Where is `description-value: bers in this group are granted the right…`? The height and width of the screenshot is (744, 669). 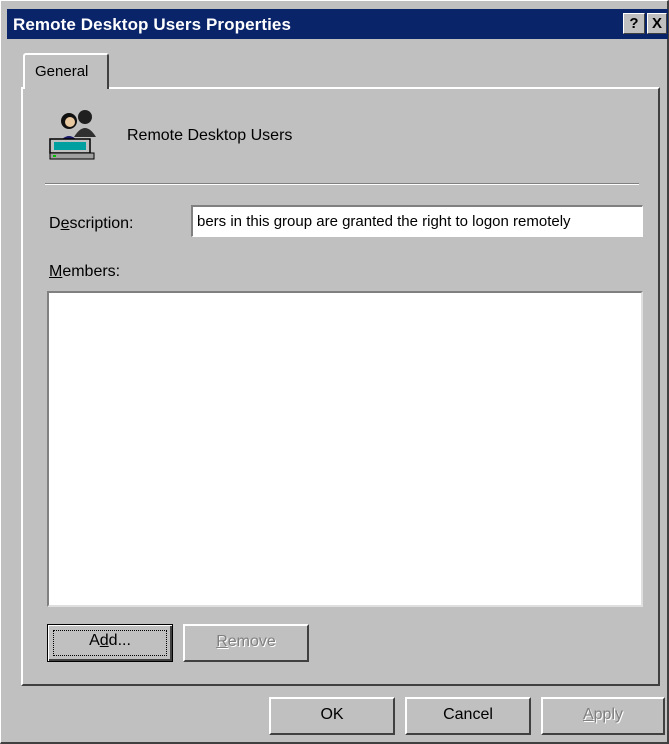 description-value: bers in this group are granted the right… is located at coordinates (384, 221).